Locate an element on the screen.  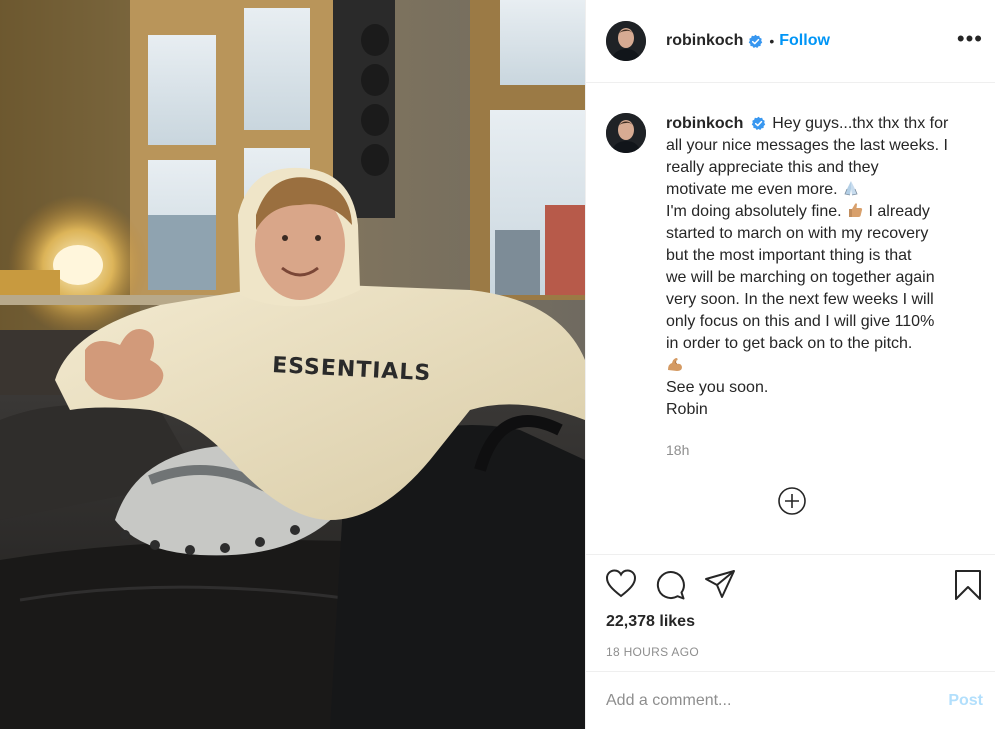
caption-line: robinkoch Hey guys...thx thx thx for is located at coordinates (816, 124).